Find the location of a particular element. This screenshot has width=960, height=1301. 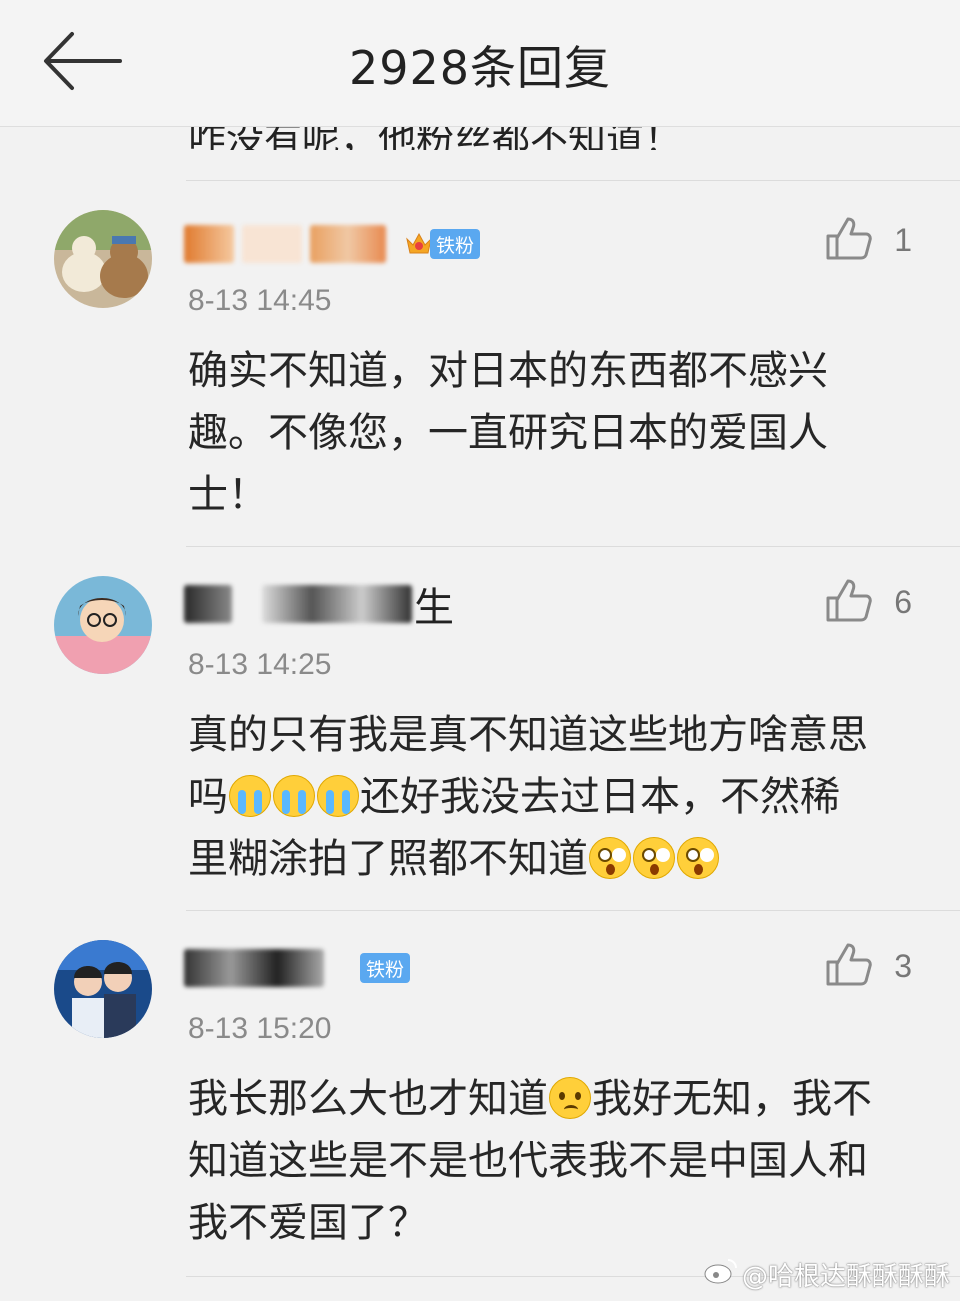

comment-time: 8-13 14:25 is located at coordinates (260, 664).